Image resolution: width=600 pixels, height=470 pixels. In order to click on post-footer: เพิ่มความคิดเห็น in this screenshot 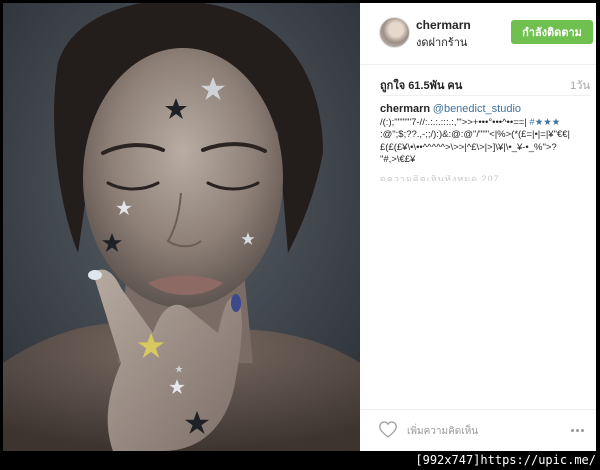, I will do `click(478, 430)`.